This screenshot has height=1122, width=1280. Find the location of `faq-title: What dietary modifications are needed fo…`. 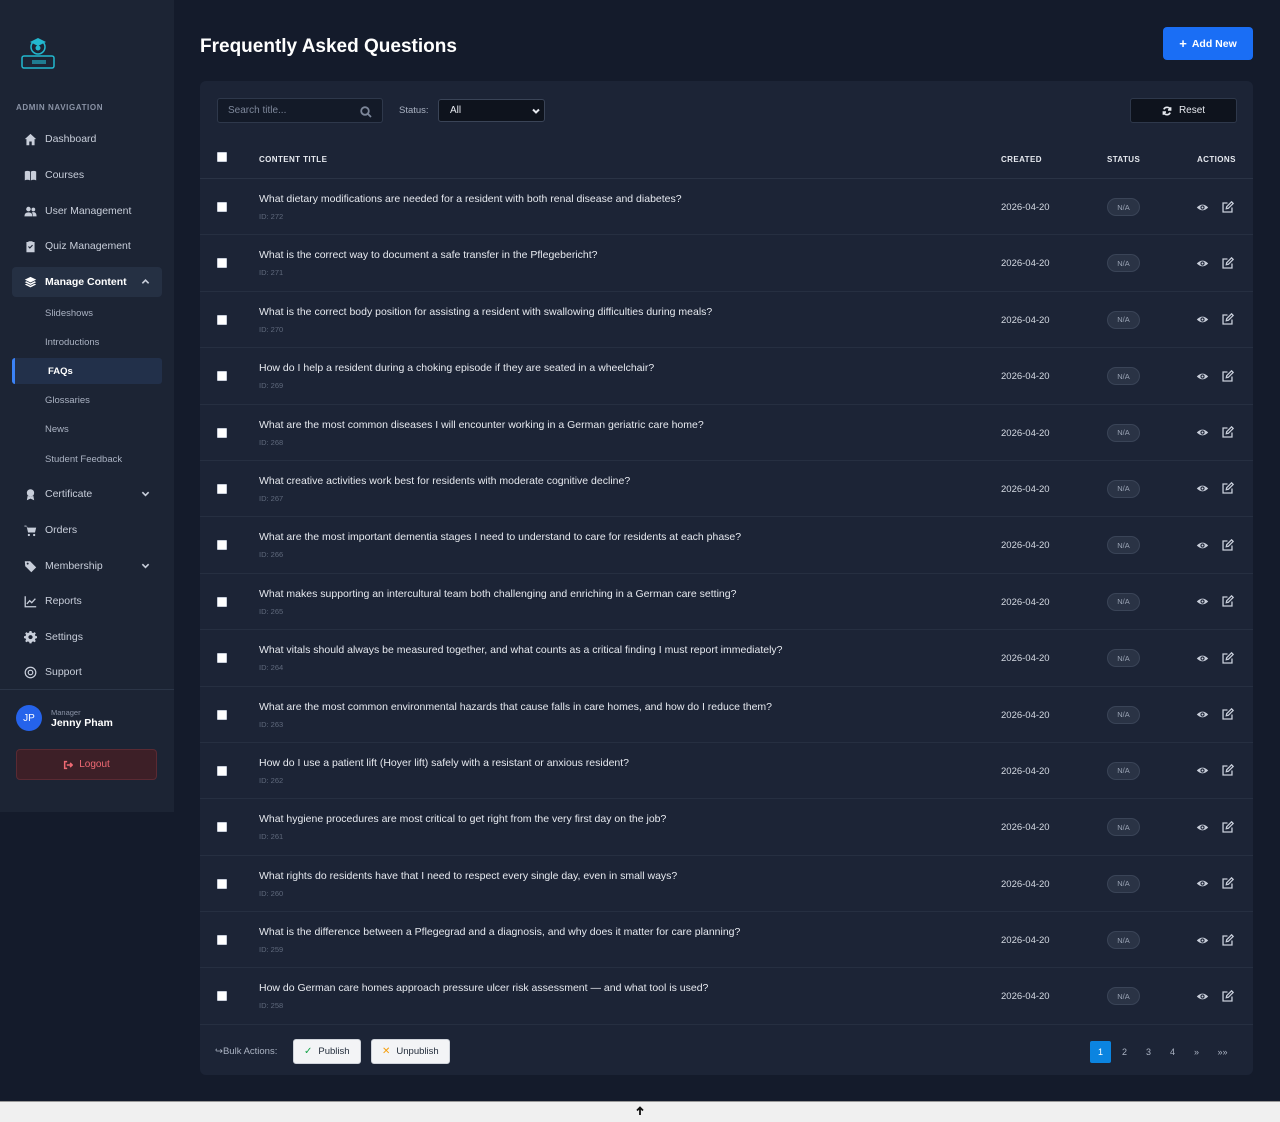

faq-title: What dietary modifications are needed fo… is located at coordinates (470, 199).